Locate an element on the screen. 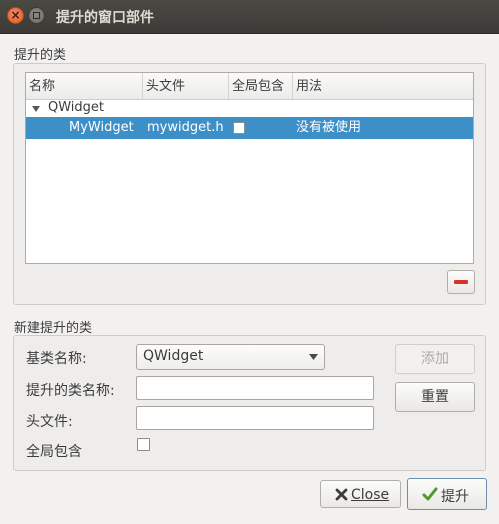 The height and width of the screenshot is (524, 499). column-header-global-include: 全局包含 is located at coordinates (261, 86).